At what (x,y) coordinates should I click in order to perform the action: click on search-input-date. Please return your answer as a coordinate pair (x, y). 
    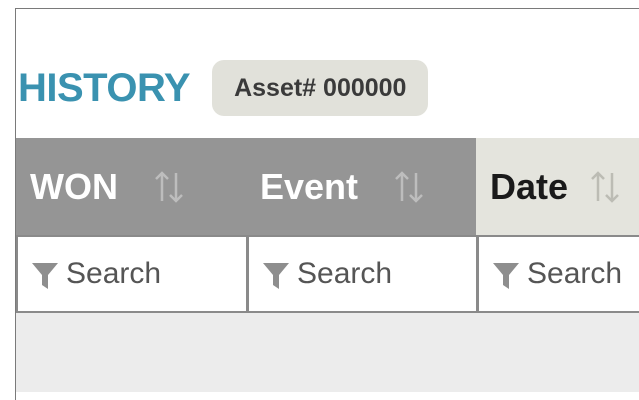
    Looking at the image, I should click on (582, 274).